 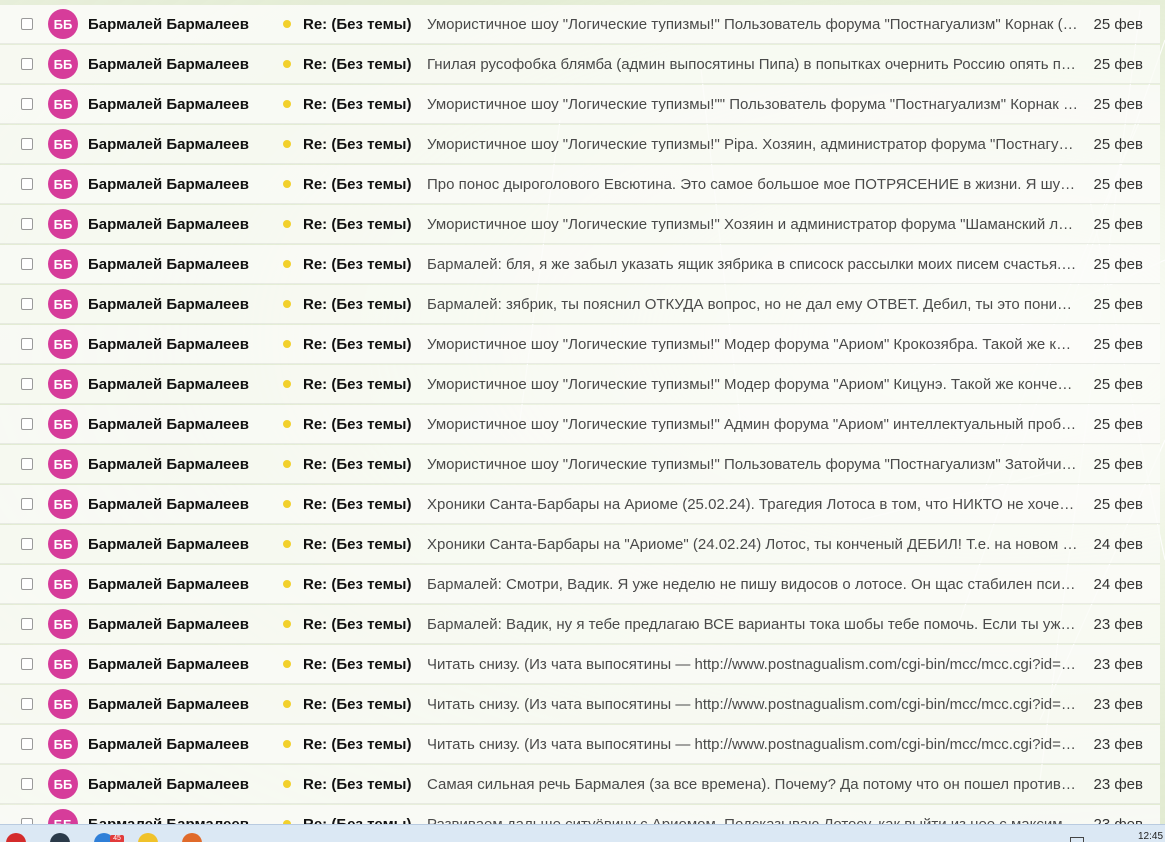 I want to click on folder-icon, so click(x=192, y=837).